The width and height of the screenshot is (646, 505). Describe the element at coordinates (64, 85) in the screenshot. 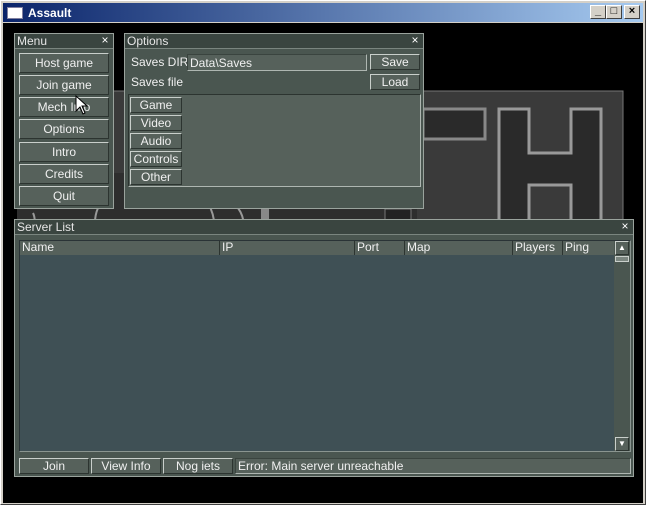

I see `join-game-button: Join game` at that location.